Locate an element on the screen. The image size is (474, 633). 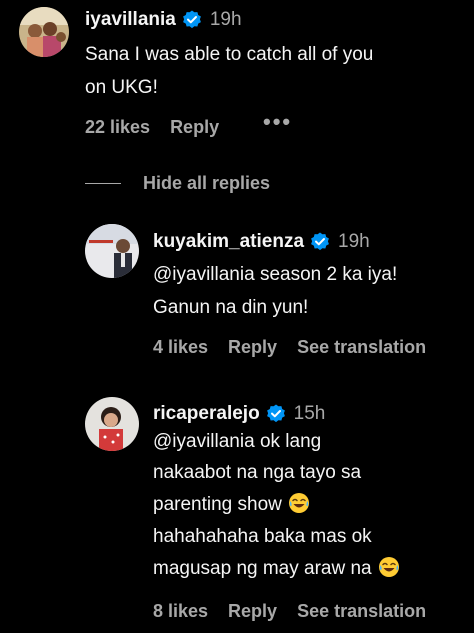
hide-replies-button: Hide all replies is located at coordinates (177, 183).